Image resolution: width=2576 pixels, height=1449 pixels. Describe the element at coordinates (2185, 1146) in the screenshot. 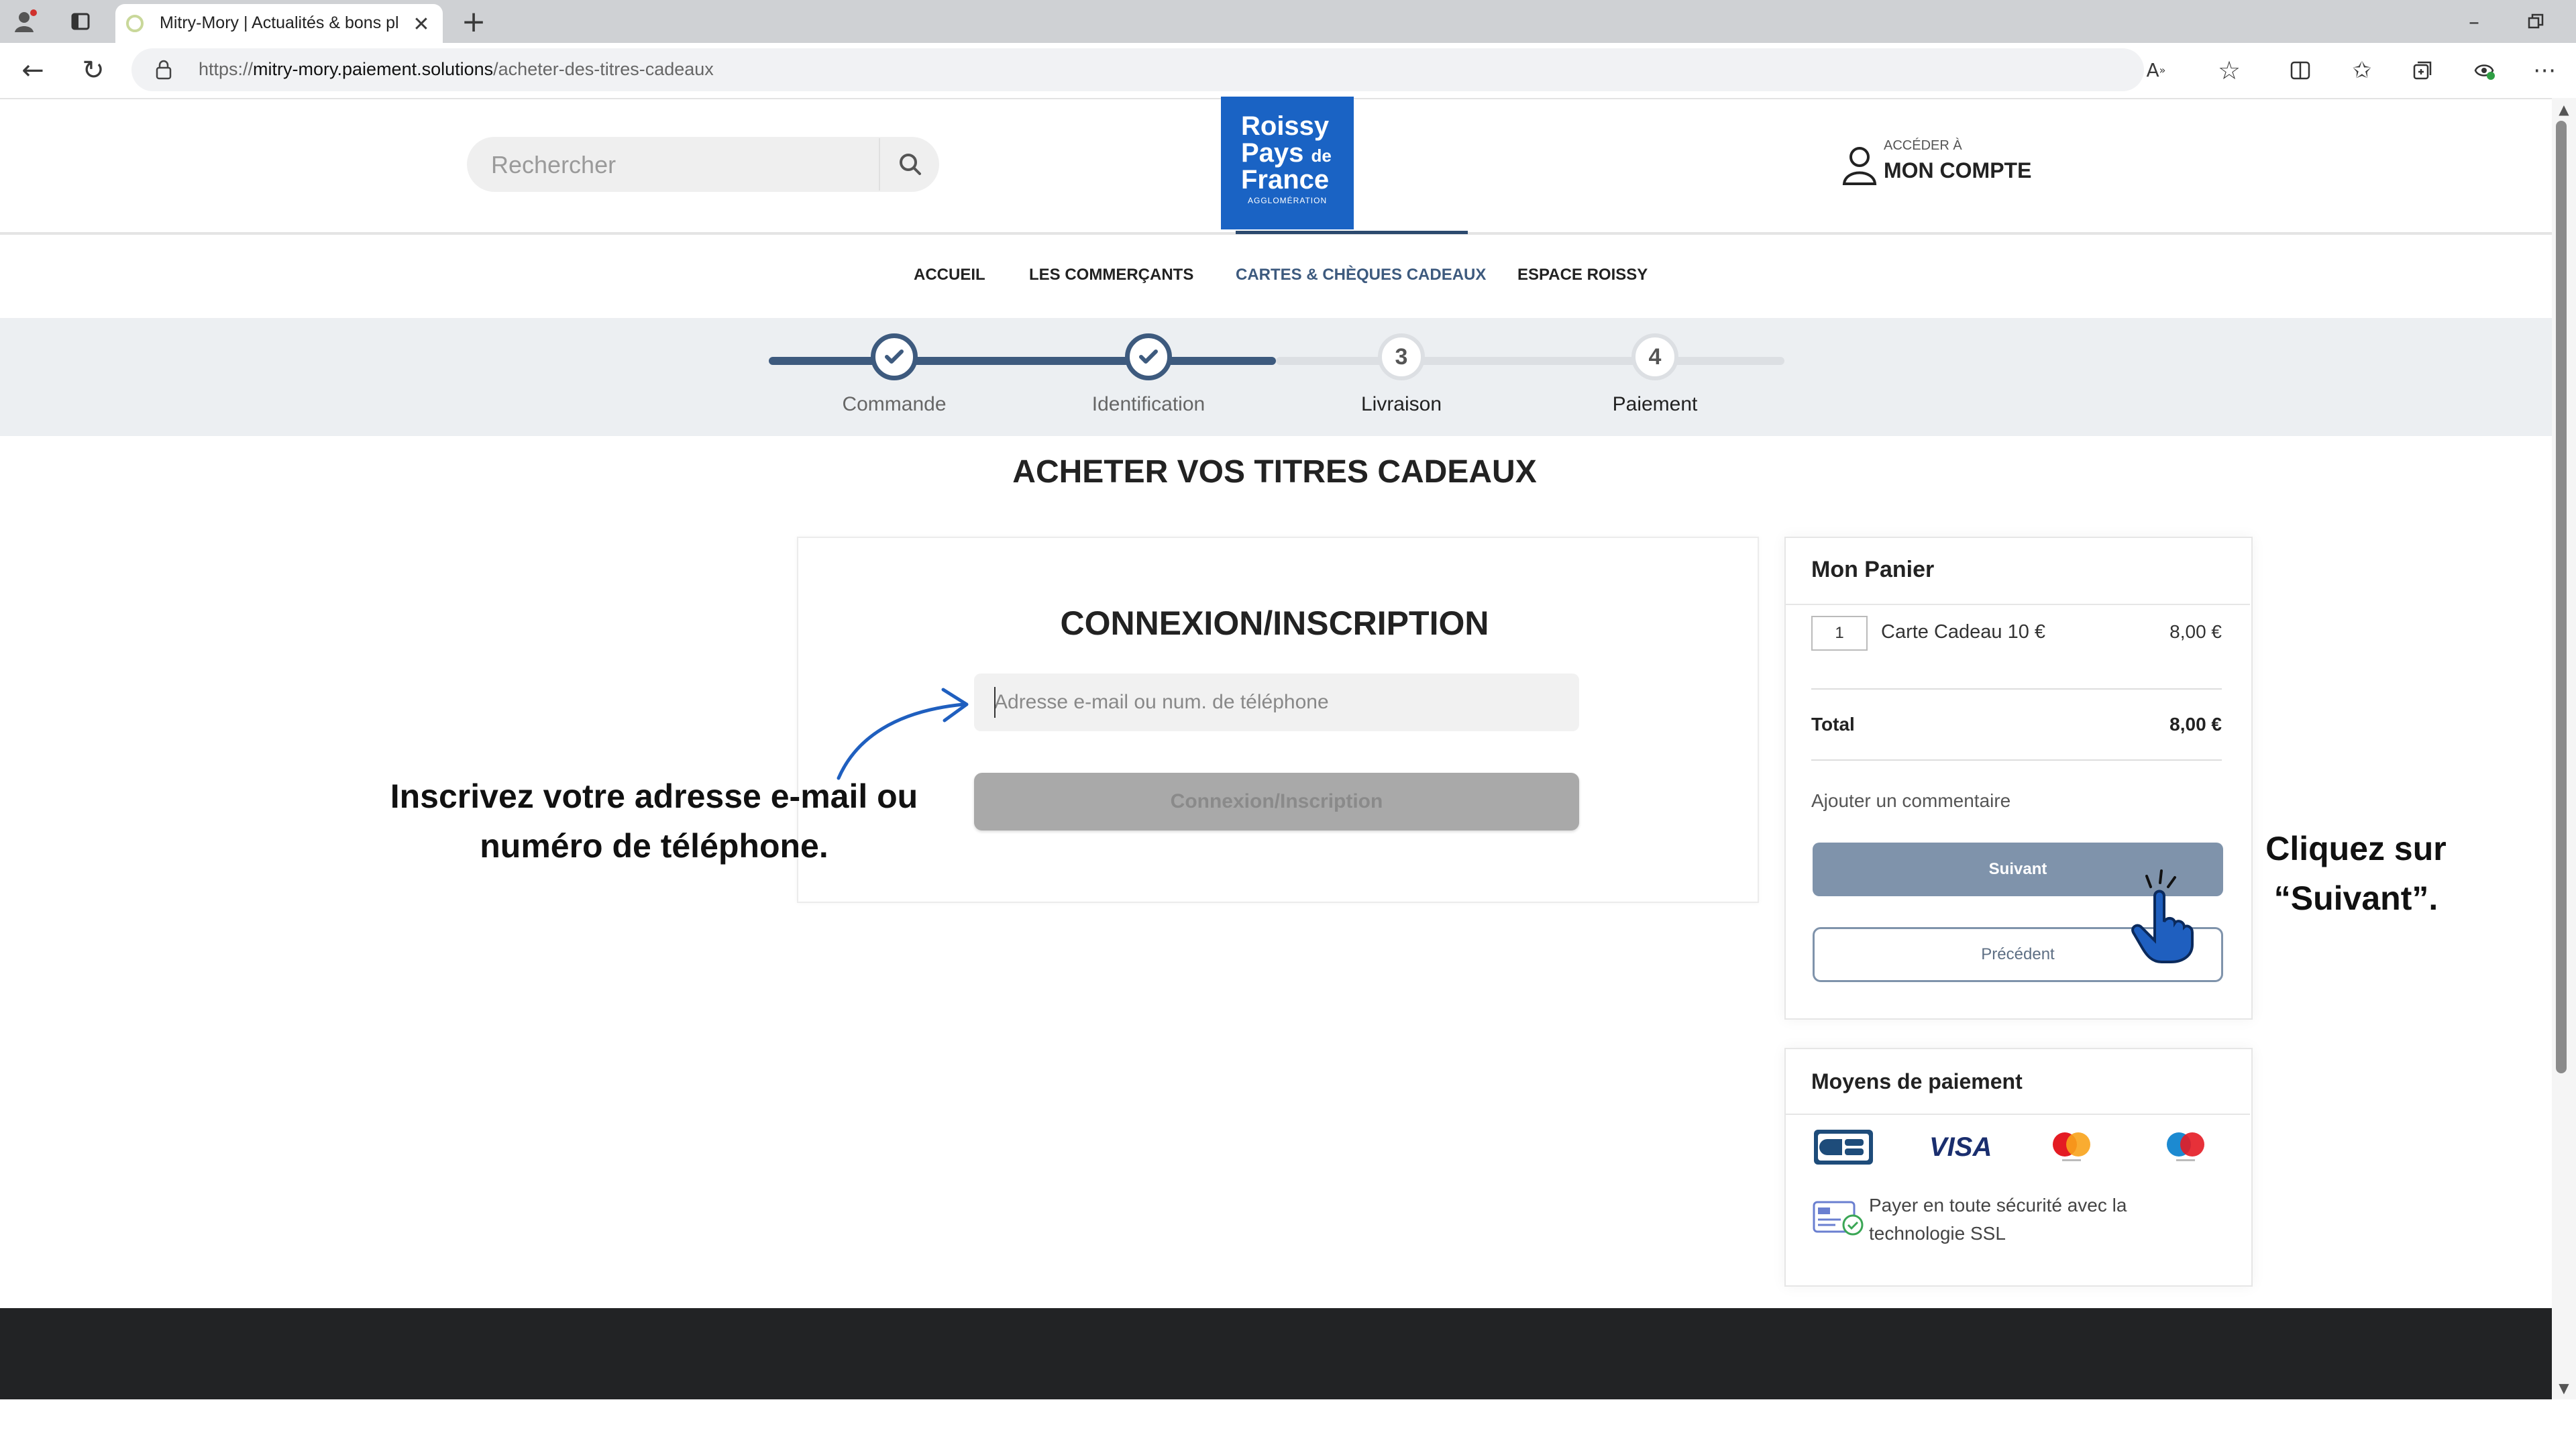

I see `maestro-icon` at that location.